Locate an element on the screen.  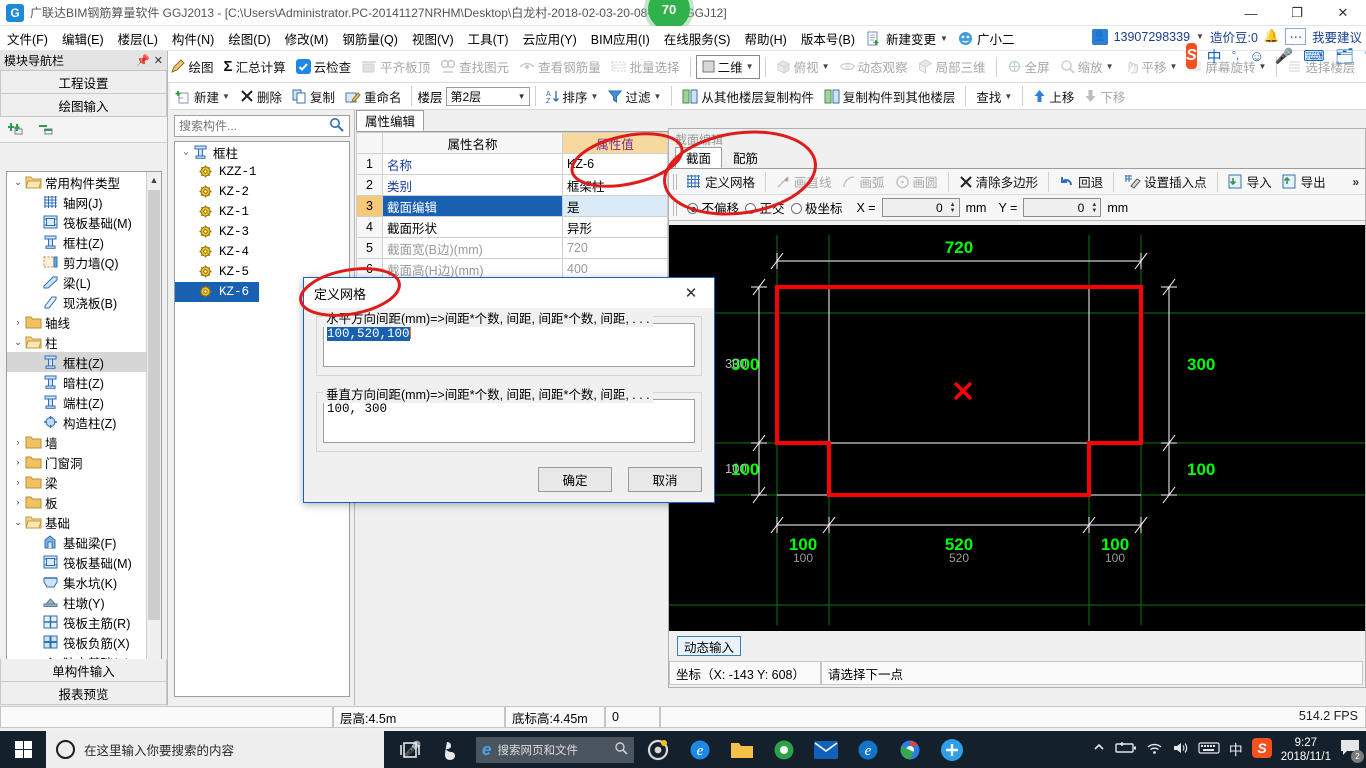
property-value-cell: 异形 is located at coordinates (615, 227).